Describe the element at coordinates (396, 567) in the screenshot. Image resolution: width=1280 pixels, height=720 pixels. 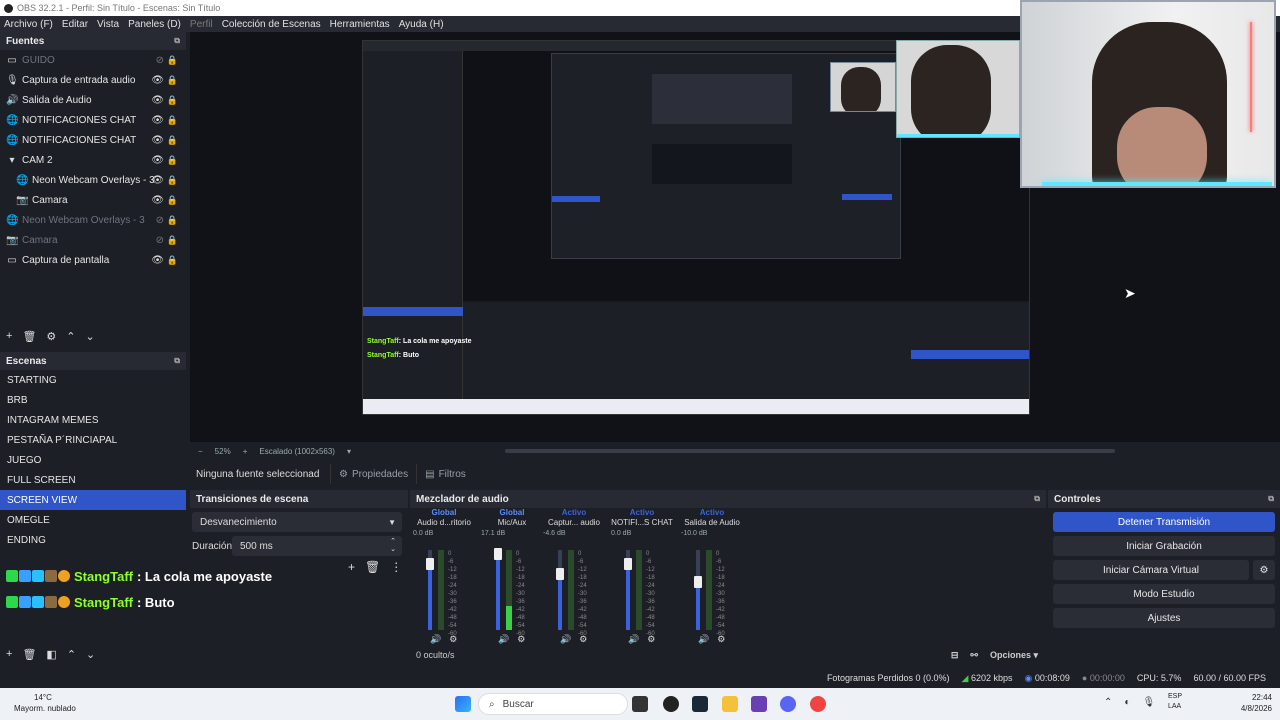
I see `more-icon: ⋮` at that location.